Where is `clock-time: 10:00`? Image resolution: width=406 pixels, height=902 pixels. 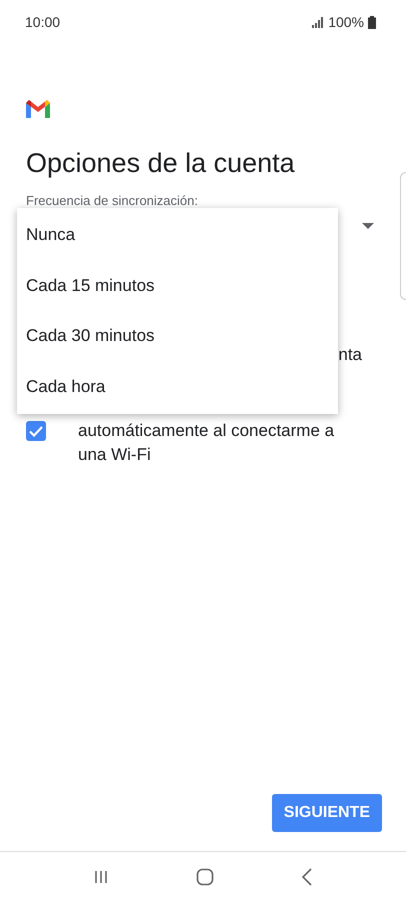 clock-time: 10:00 is located at coordinates (42, 22).